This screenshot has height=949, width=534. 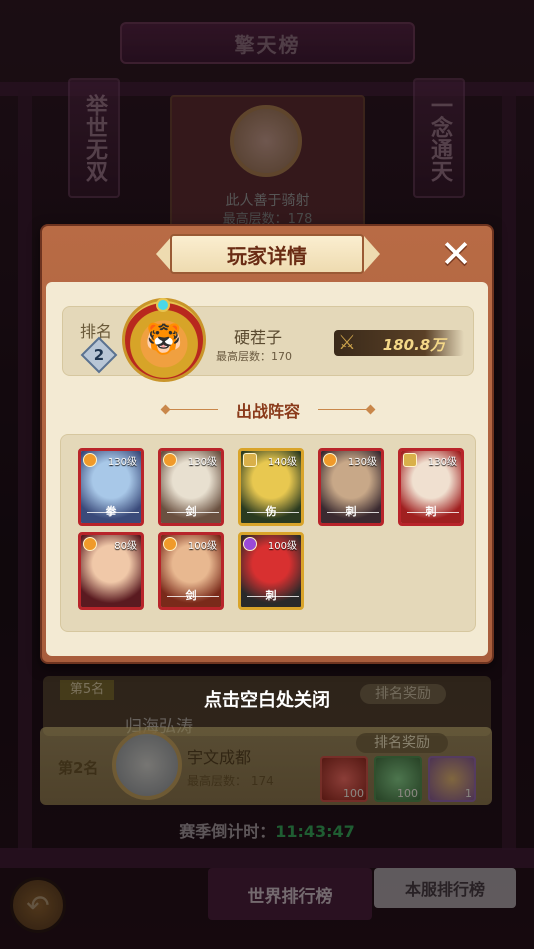 What do you see at coordinates (342, 409) in the screenshot?
I see `divider-line` at bounding box center [342, 409].